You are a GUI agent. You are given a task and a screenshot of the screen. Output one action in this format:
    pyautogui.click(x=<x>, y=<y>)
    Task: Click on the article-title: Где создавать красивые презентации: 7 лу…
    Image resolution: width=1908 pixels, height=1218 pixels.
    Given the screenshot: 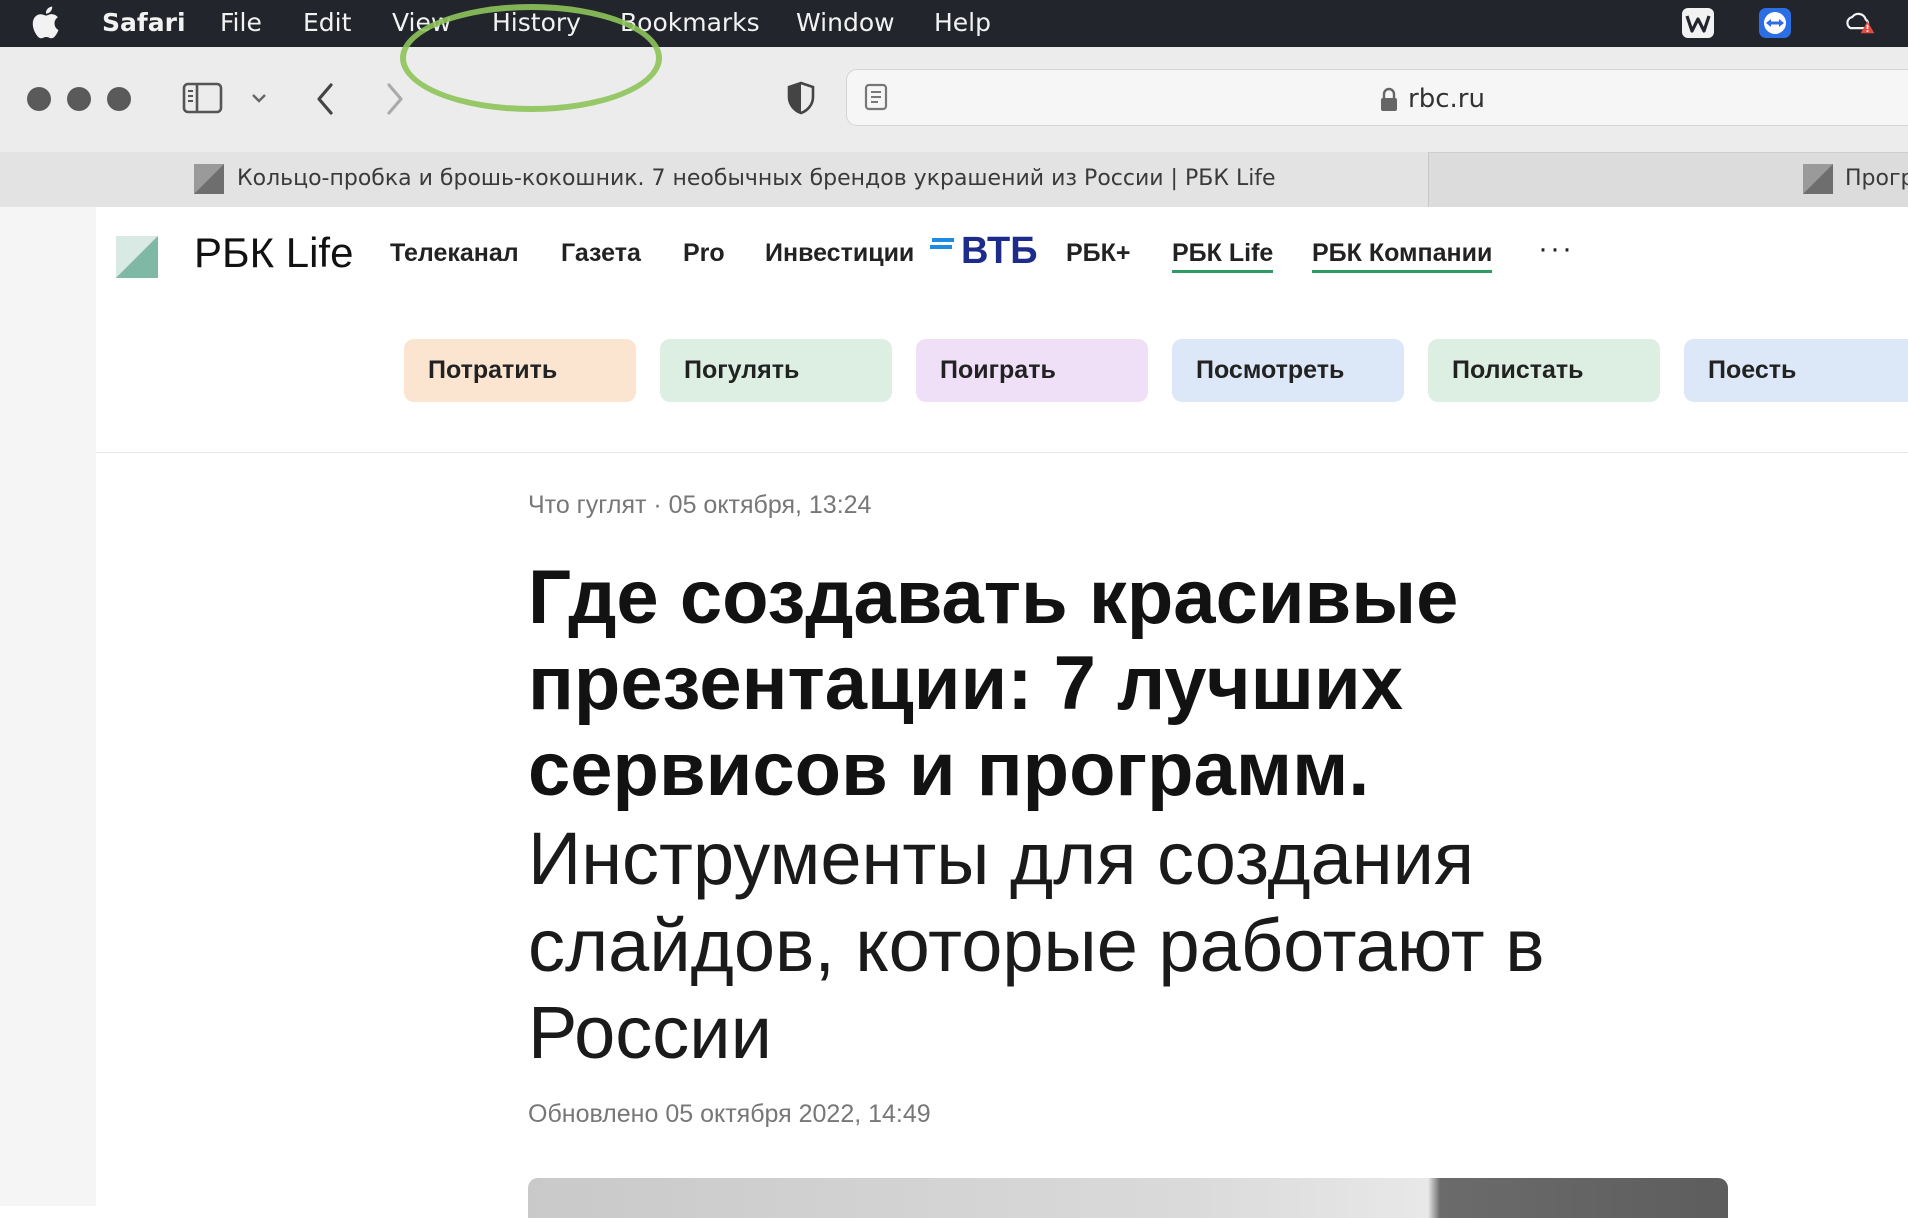 What is the action you would take?
    pyautogui.click(x=993, y=683)
    